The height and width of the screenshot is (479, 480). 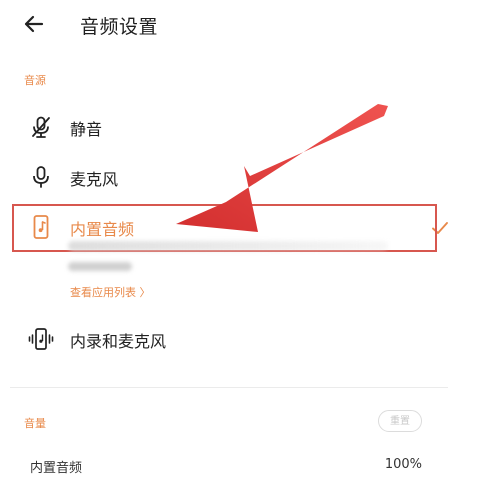 What do you see at coordinates (41, 127) in the screenshot?
I see `mic-off-icon` at bounding box center [41, 127].